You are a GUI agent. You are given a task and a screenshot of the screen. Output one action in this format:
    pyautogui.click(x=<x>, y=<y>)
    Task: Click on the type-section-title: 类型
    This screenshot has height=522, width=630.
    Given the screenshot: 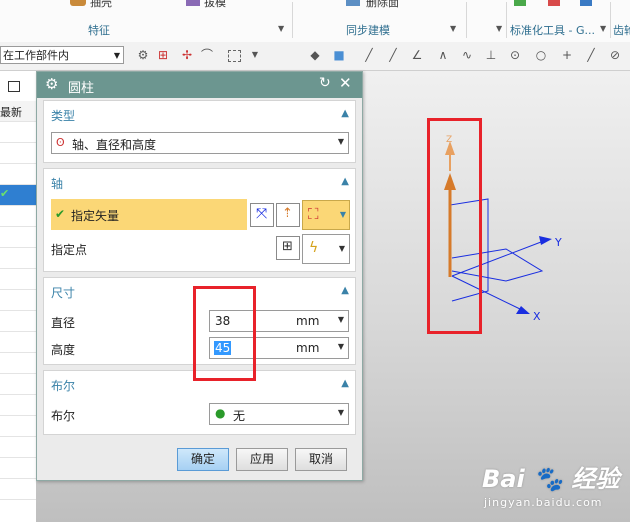 What is the action you would take?
    pyautogui.click(x=63, y=115)
    